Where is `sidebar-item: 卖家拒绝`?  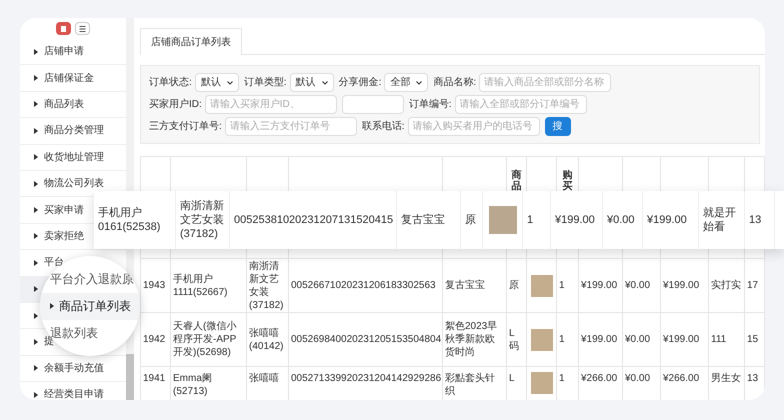
sidebar-item: 卖家拒绝 is located at coordinates (64, 236).